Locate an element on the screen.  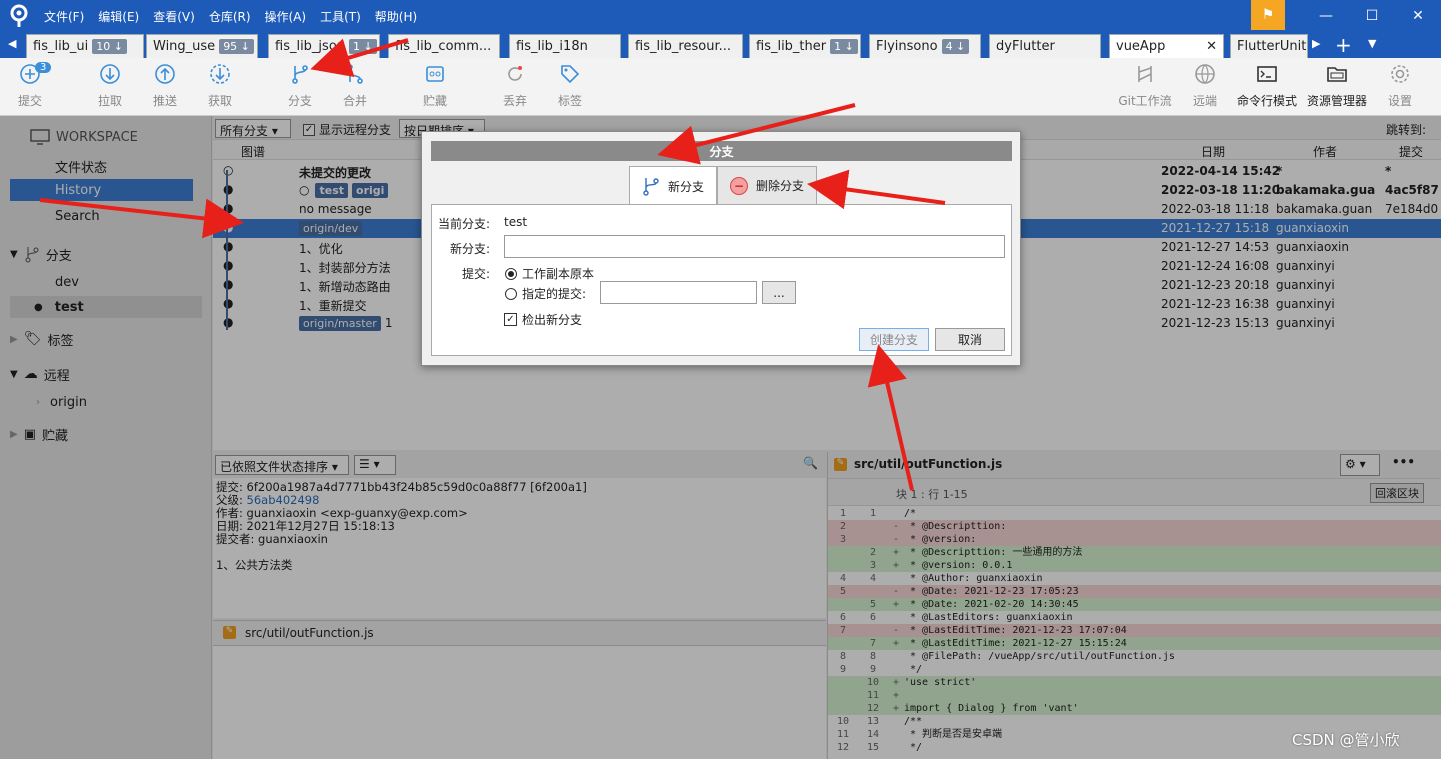
tab-label: fis_lib_ui is located at coordinates (61, 46).